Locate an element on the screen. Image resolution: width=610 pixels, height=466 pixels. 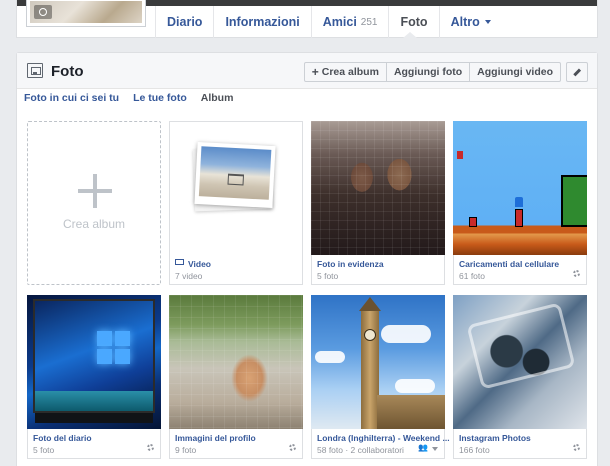
game-bush is located at coordinates (574, 201).